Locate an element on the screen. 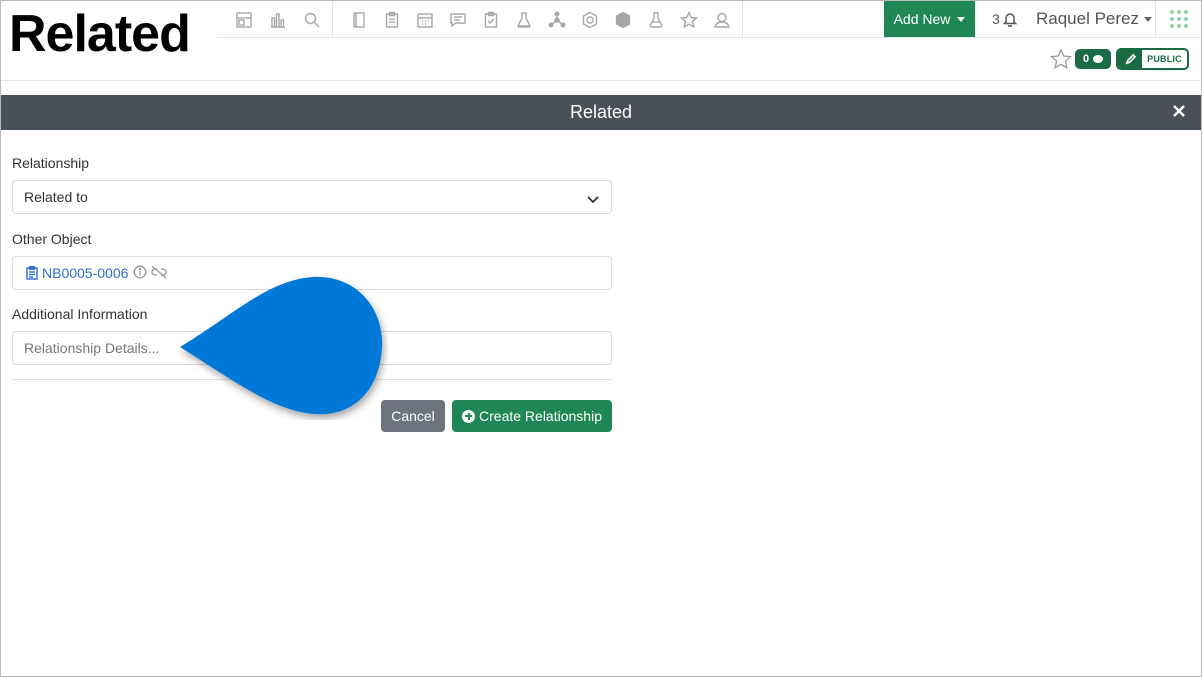 This screenshot has height=677, width=1202. dashboard-icon is located at coordinates (244, 20).